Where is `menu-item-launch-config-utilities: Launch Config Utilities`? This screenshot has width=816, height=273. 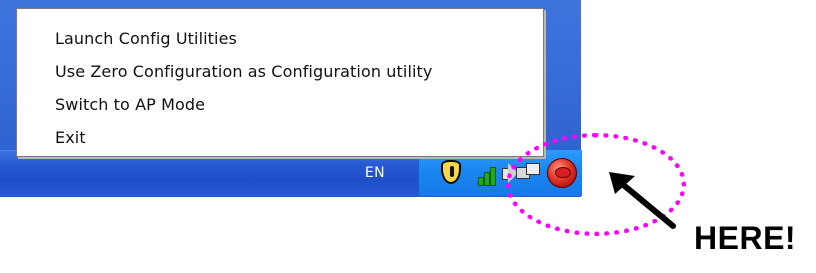 menu-item-launch-config-utilities: Launch Config Utilities is located at coordinates (280, 38).